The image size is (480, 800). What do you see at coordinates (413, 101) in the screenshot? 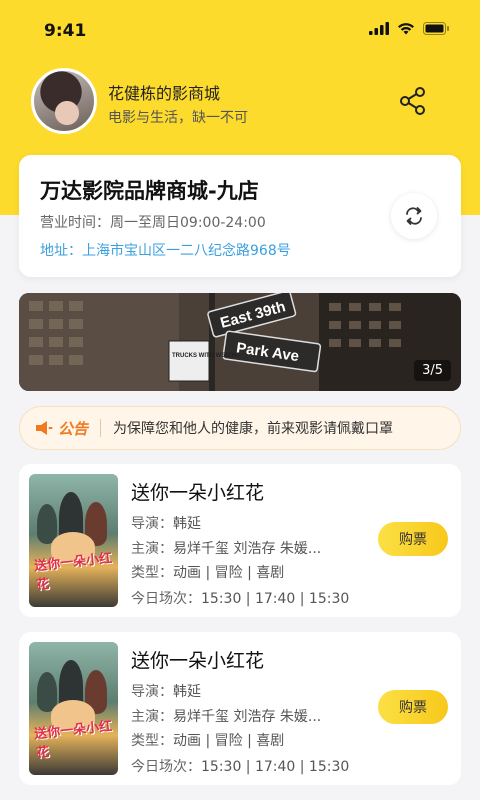
I see `share-icon` at bounding box center [413, 101].